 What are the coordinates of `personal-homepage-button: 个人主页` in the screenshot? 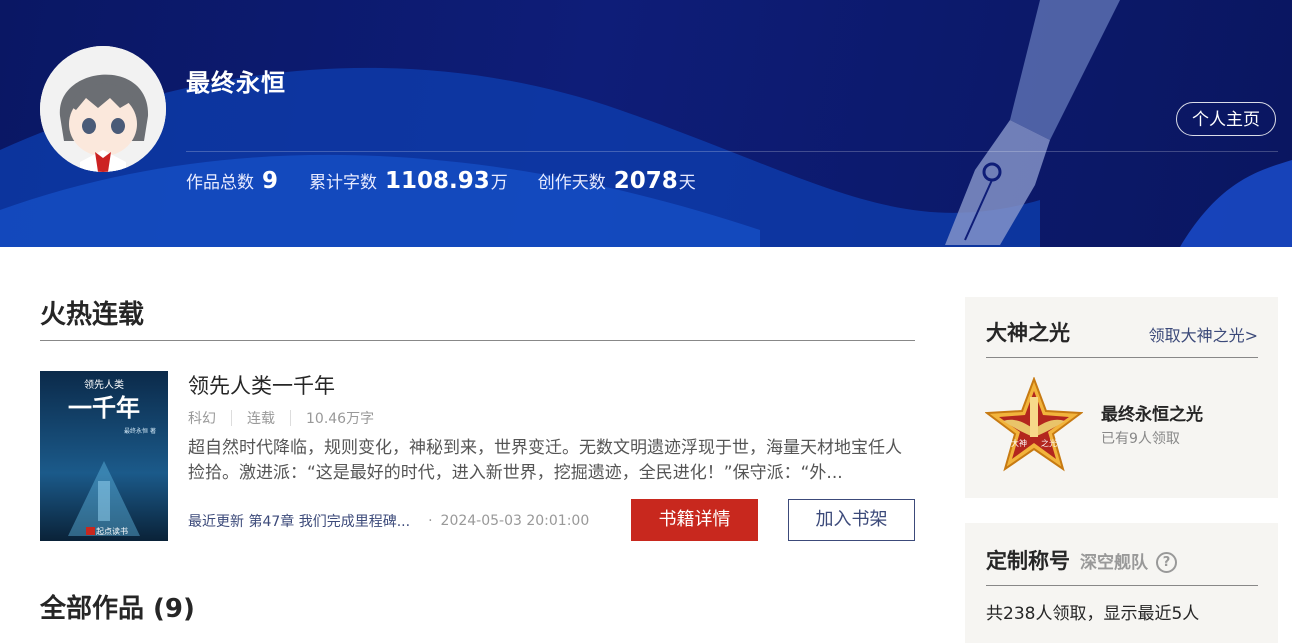 It's located at (1226, 119).